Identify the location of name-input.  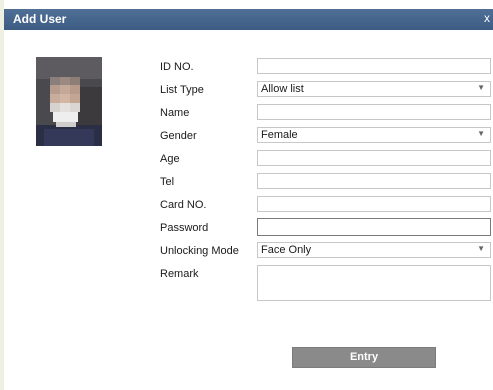
(374, 112).